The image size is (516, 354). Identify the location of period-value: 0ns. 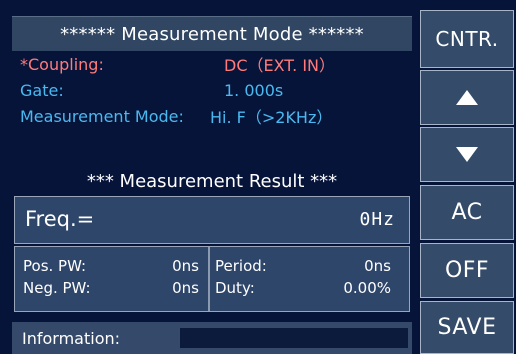
(377, 266).